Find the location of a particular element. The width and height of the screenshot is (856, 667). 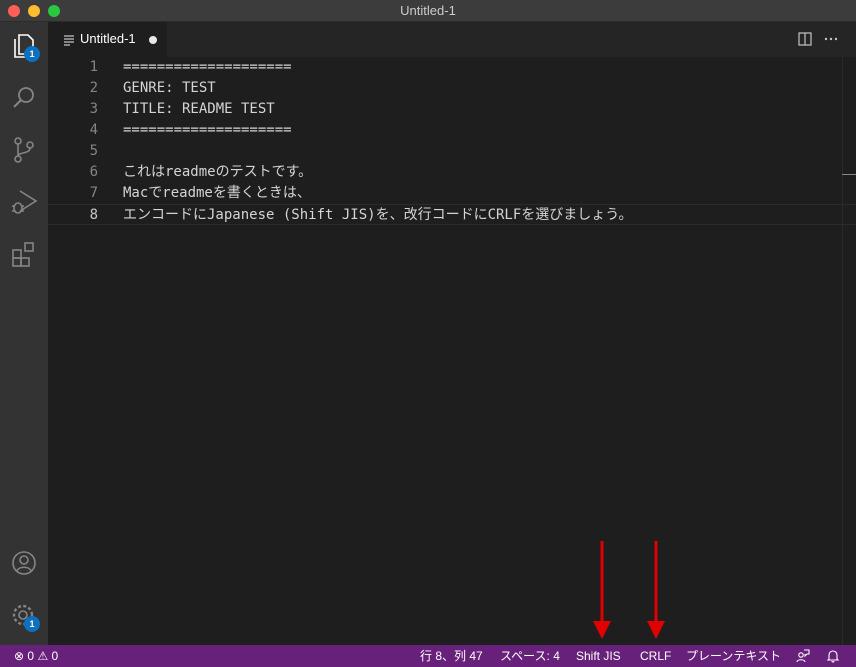

tabs-bar: Untitled-1 is located at coordinates (452, 39).